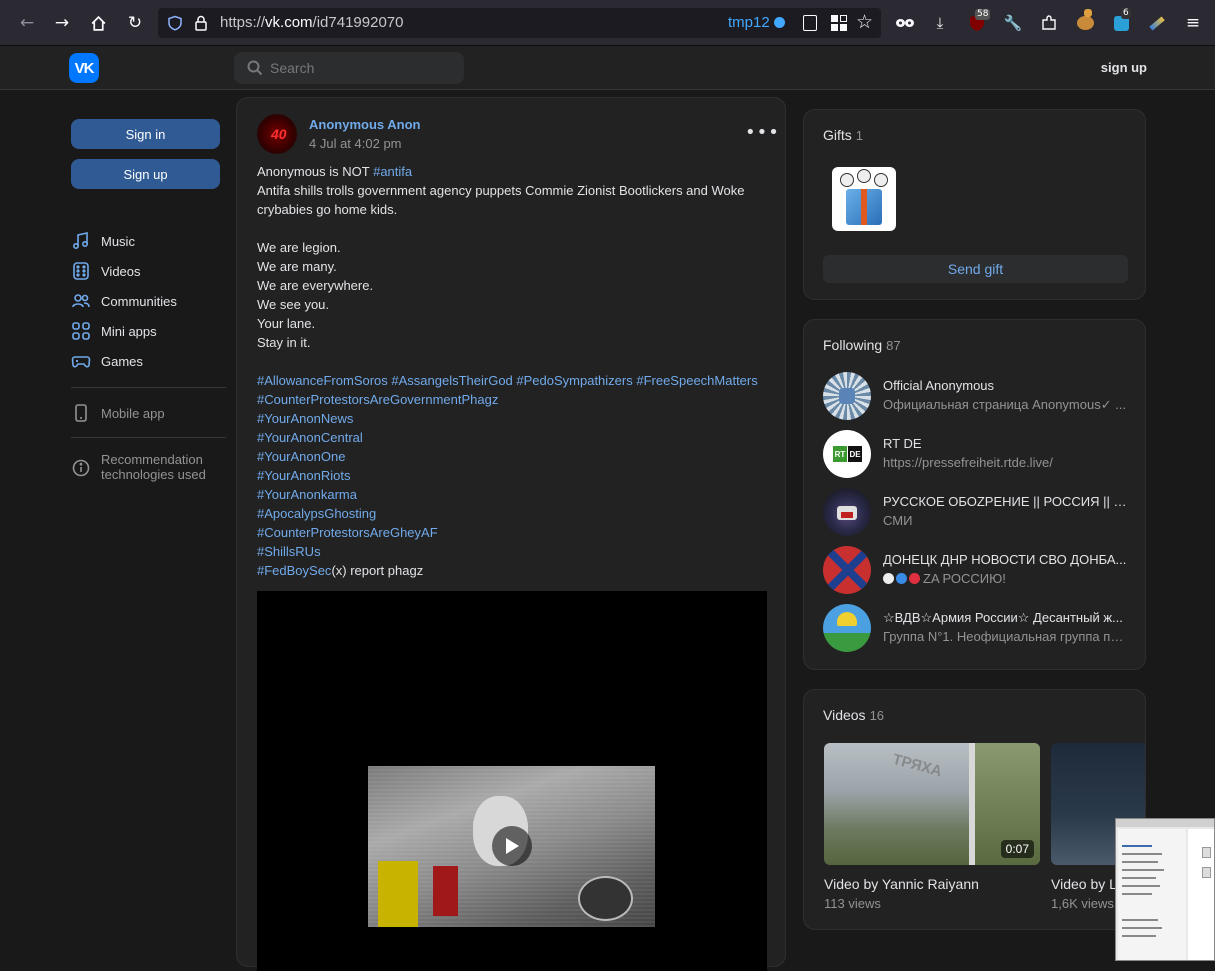 This screenshot has height=971, width=1215. Describe the element at coordinates (62, 23) in the screenshot. I see `forward-icon: →` at that location.